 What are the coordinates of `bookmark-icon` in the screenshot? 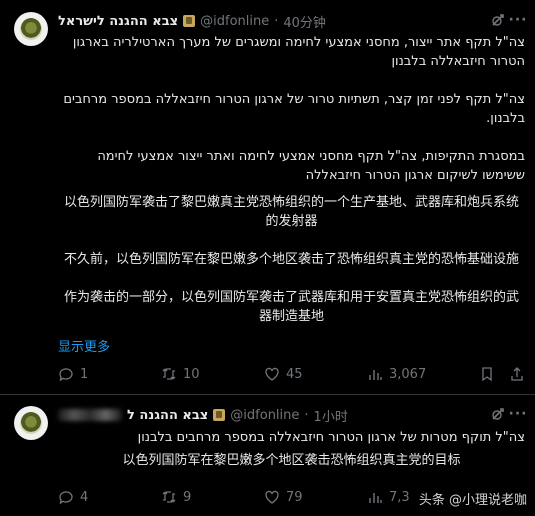 It's located at (487, 374).